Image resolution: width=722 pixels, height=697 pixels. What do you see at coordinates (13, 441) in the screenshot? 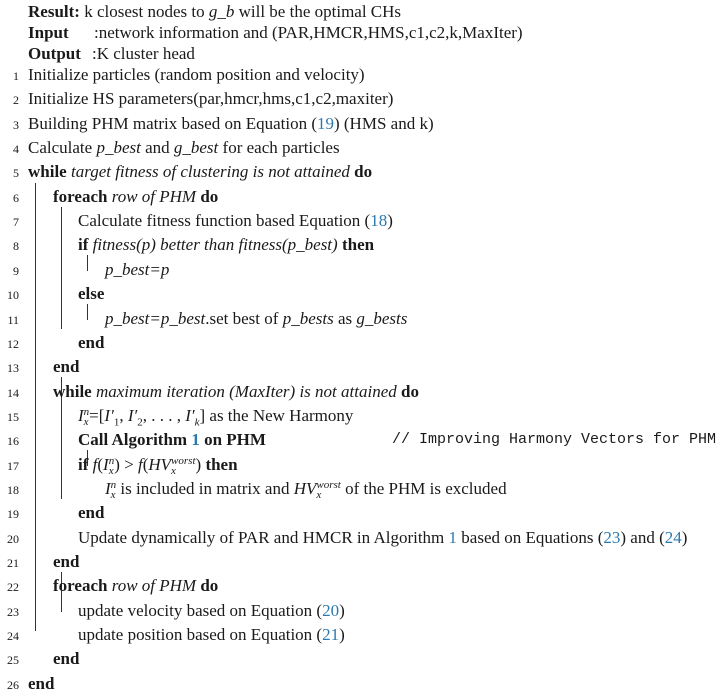
I see `line-number: 16` at bounding box center [13, 441].